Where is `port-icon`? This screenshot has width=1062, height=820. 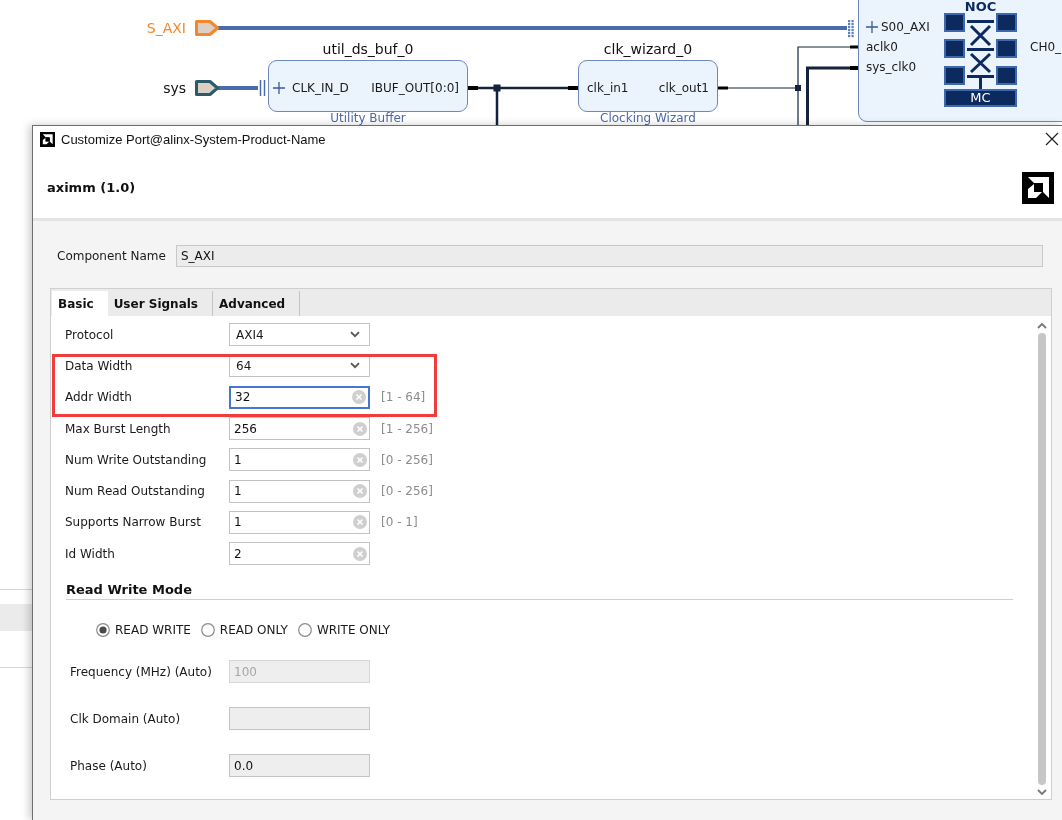
port-icon is located at coordinates (207, 88).